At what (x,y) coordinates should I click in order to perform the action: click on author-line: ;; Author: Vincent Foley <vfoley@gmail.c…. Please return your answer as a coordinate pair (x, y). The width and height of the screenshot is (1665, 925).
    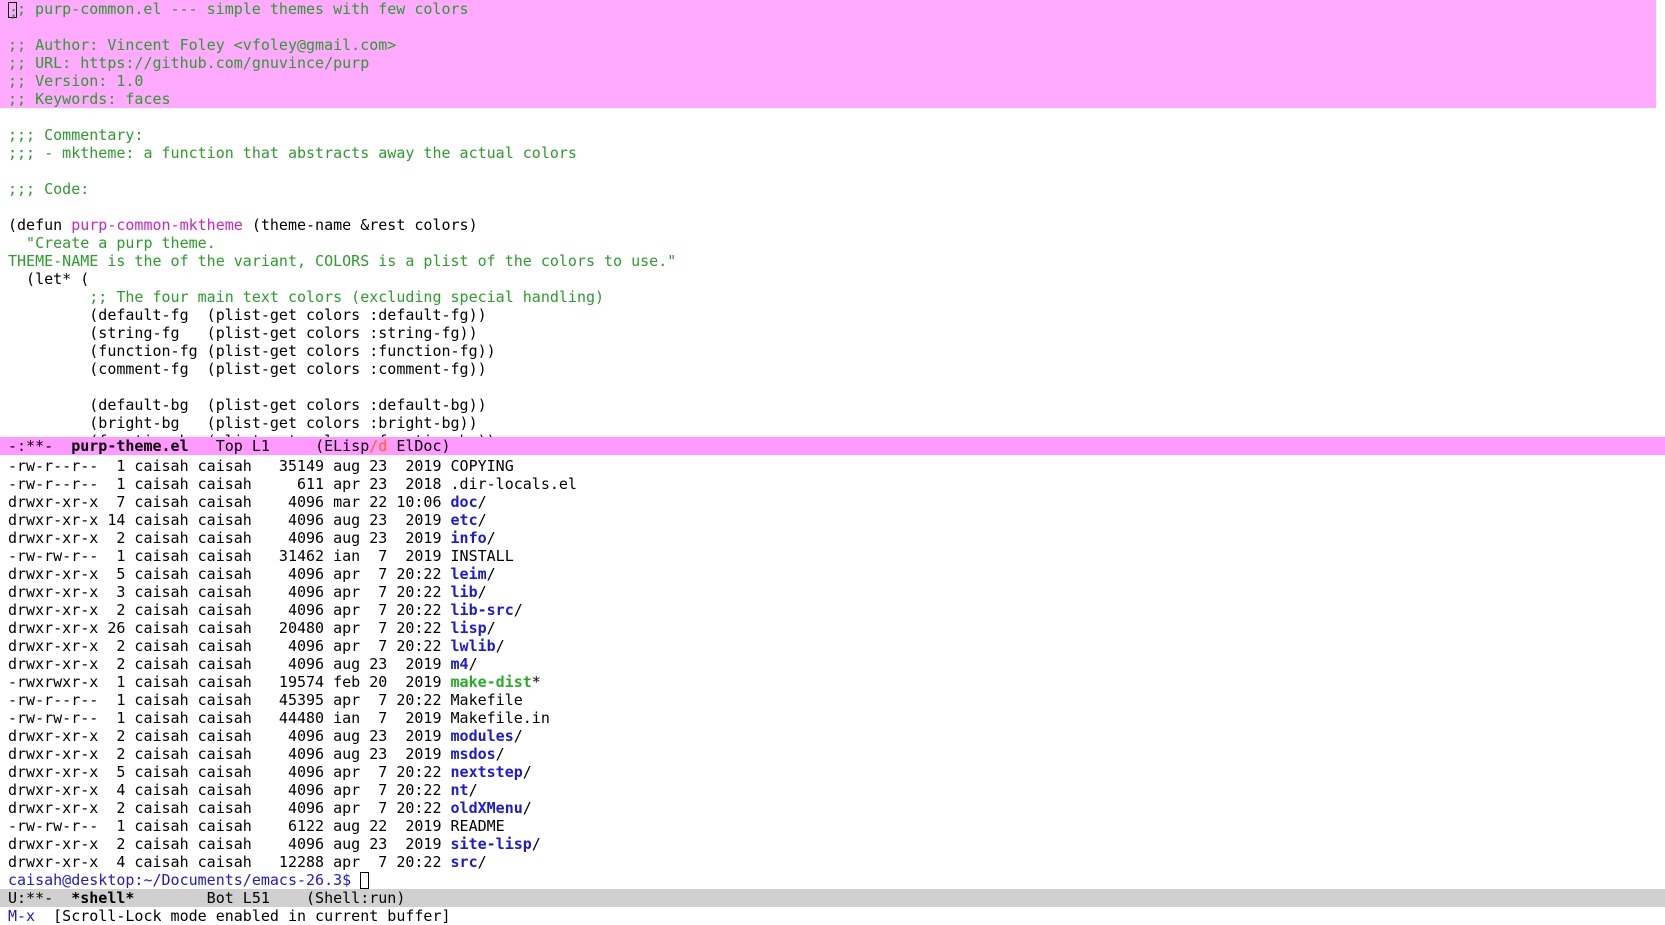
    Looking at the image, I should click on (828, 45).